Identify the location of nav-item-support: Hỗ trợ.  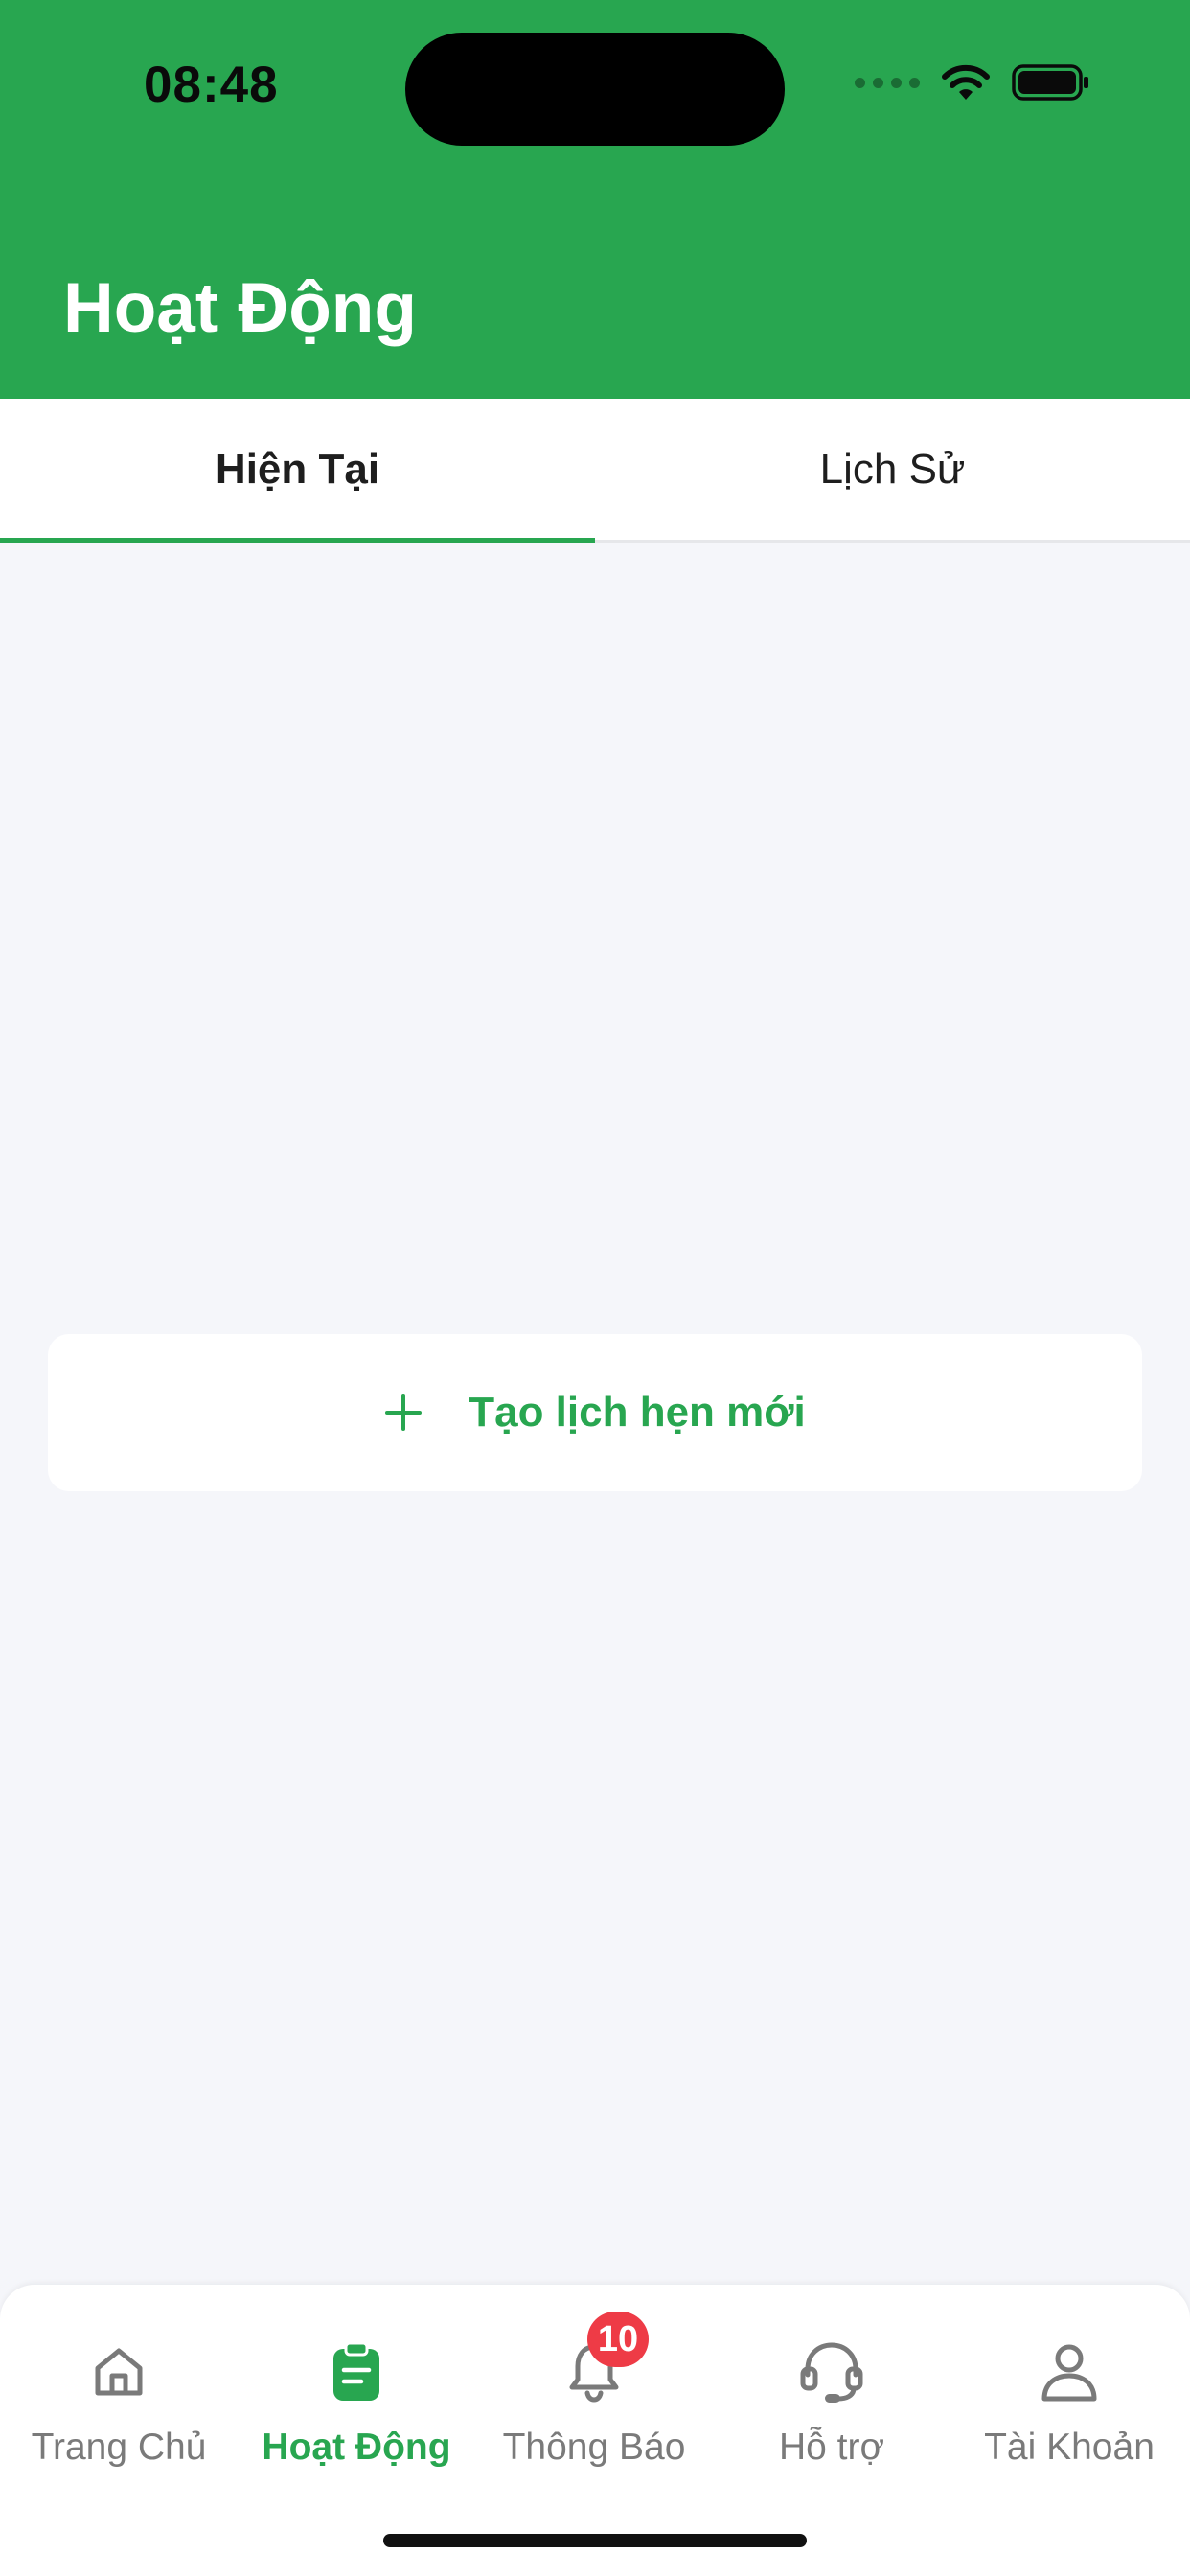
(832, 2410).